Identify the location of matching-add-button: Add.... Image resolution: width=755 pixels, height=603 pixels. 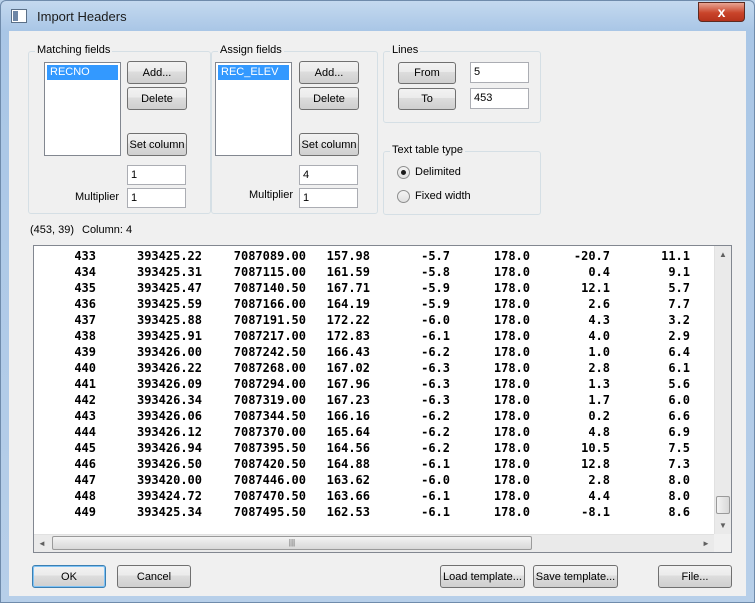
(157, 72).